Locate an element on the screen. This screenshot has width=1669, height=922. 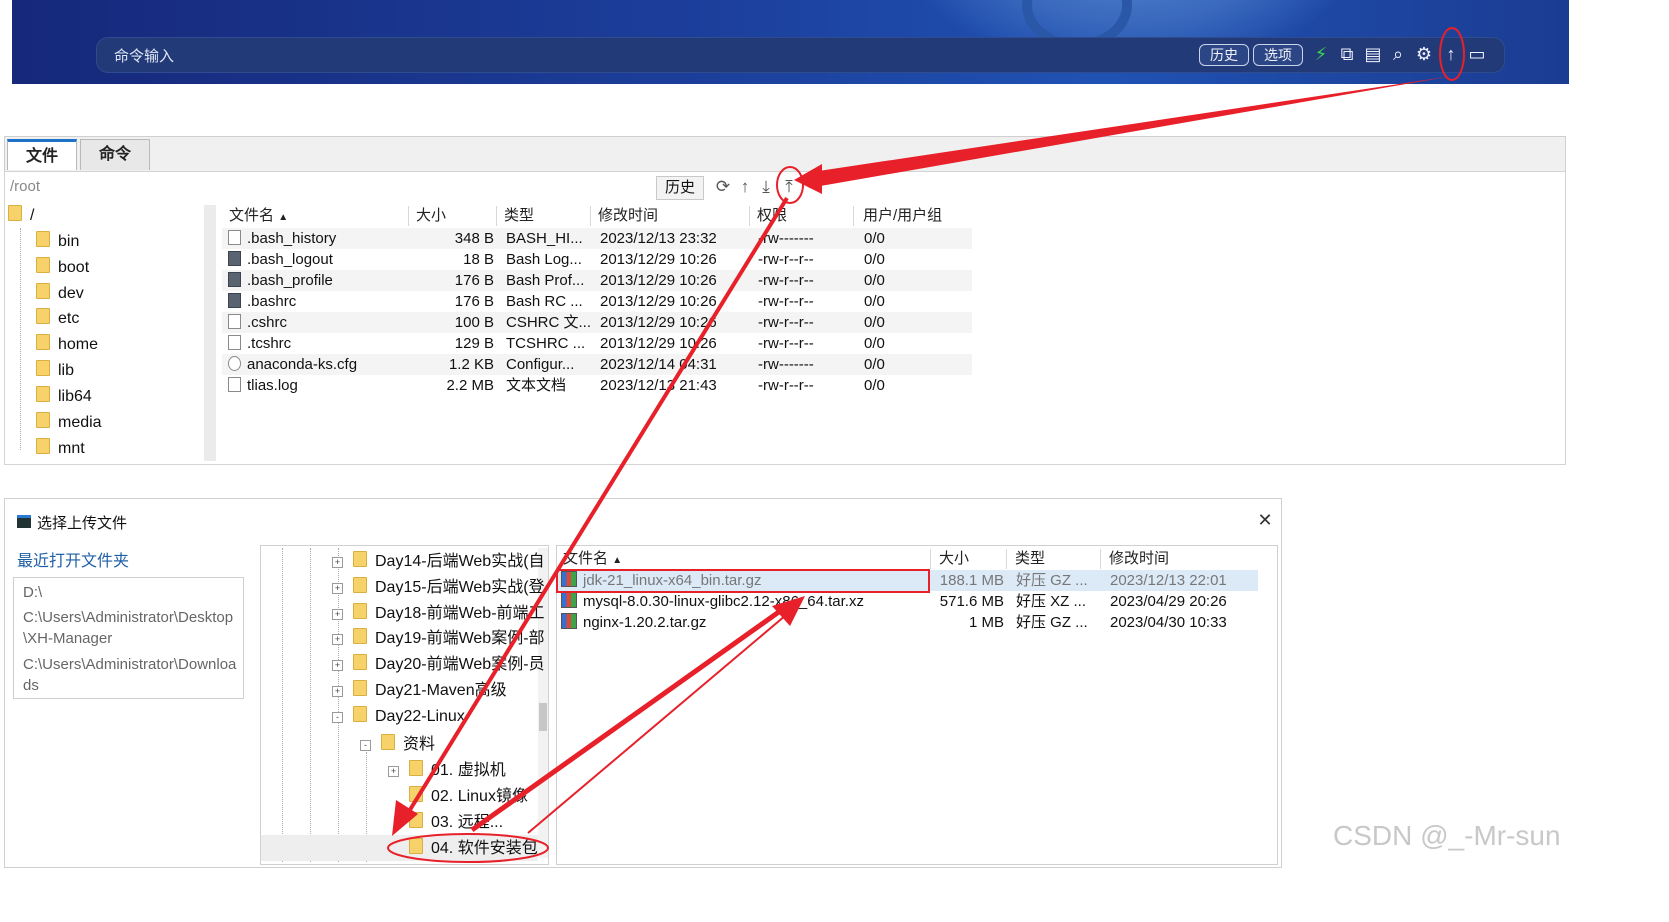
upload-arrow-icon: ↑ is located at coordinates (1451, 54).